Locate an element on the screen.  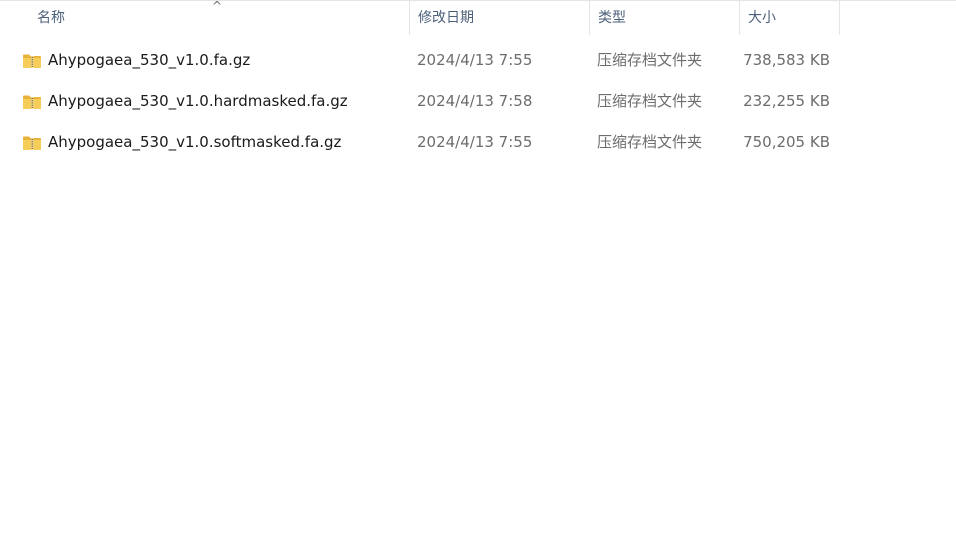
file-size: 738,583 KB is located at coordinates (786, 60).